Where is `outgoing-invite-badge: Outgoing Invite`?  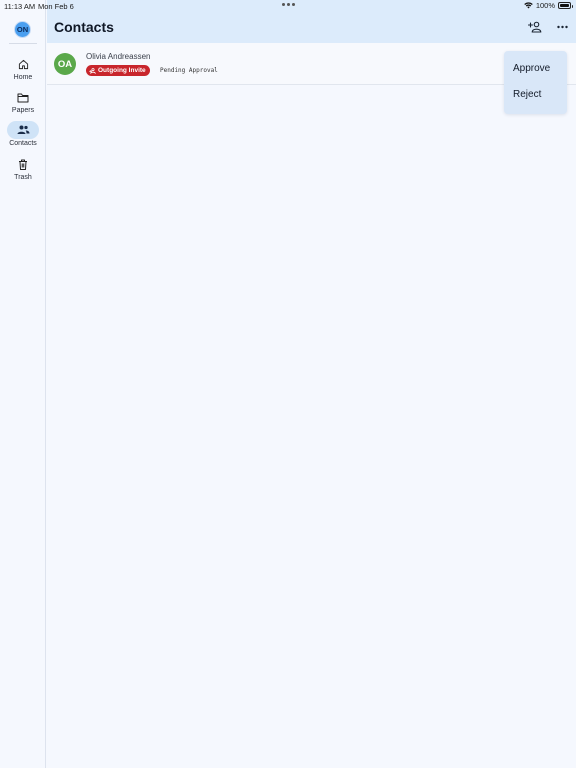
outgoing-invite-badge: Outgoing Invite is located at coordinates (118, 70).